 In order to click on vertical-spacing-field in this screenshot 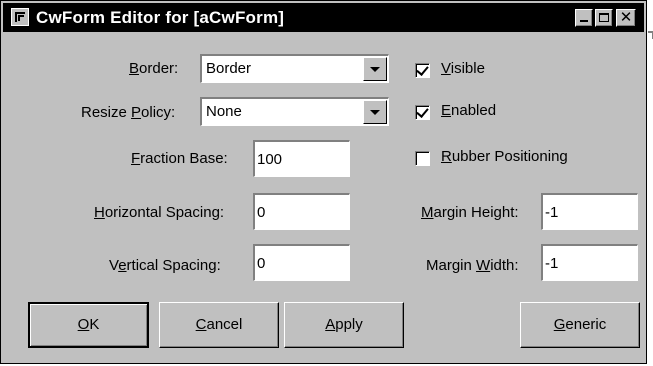, I will do `click(301, 262)`.